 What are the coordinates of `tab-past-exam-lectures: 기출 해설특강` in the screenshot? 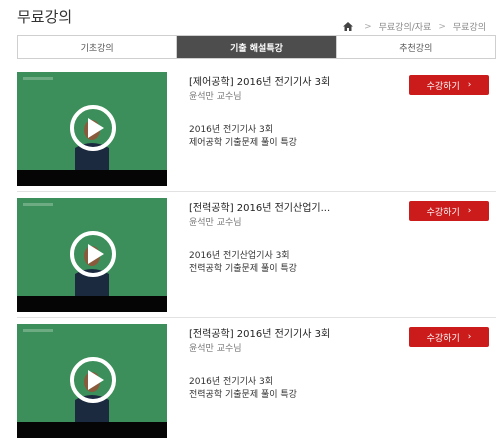 It's located at (256, 47).